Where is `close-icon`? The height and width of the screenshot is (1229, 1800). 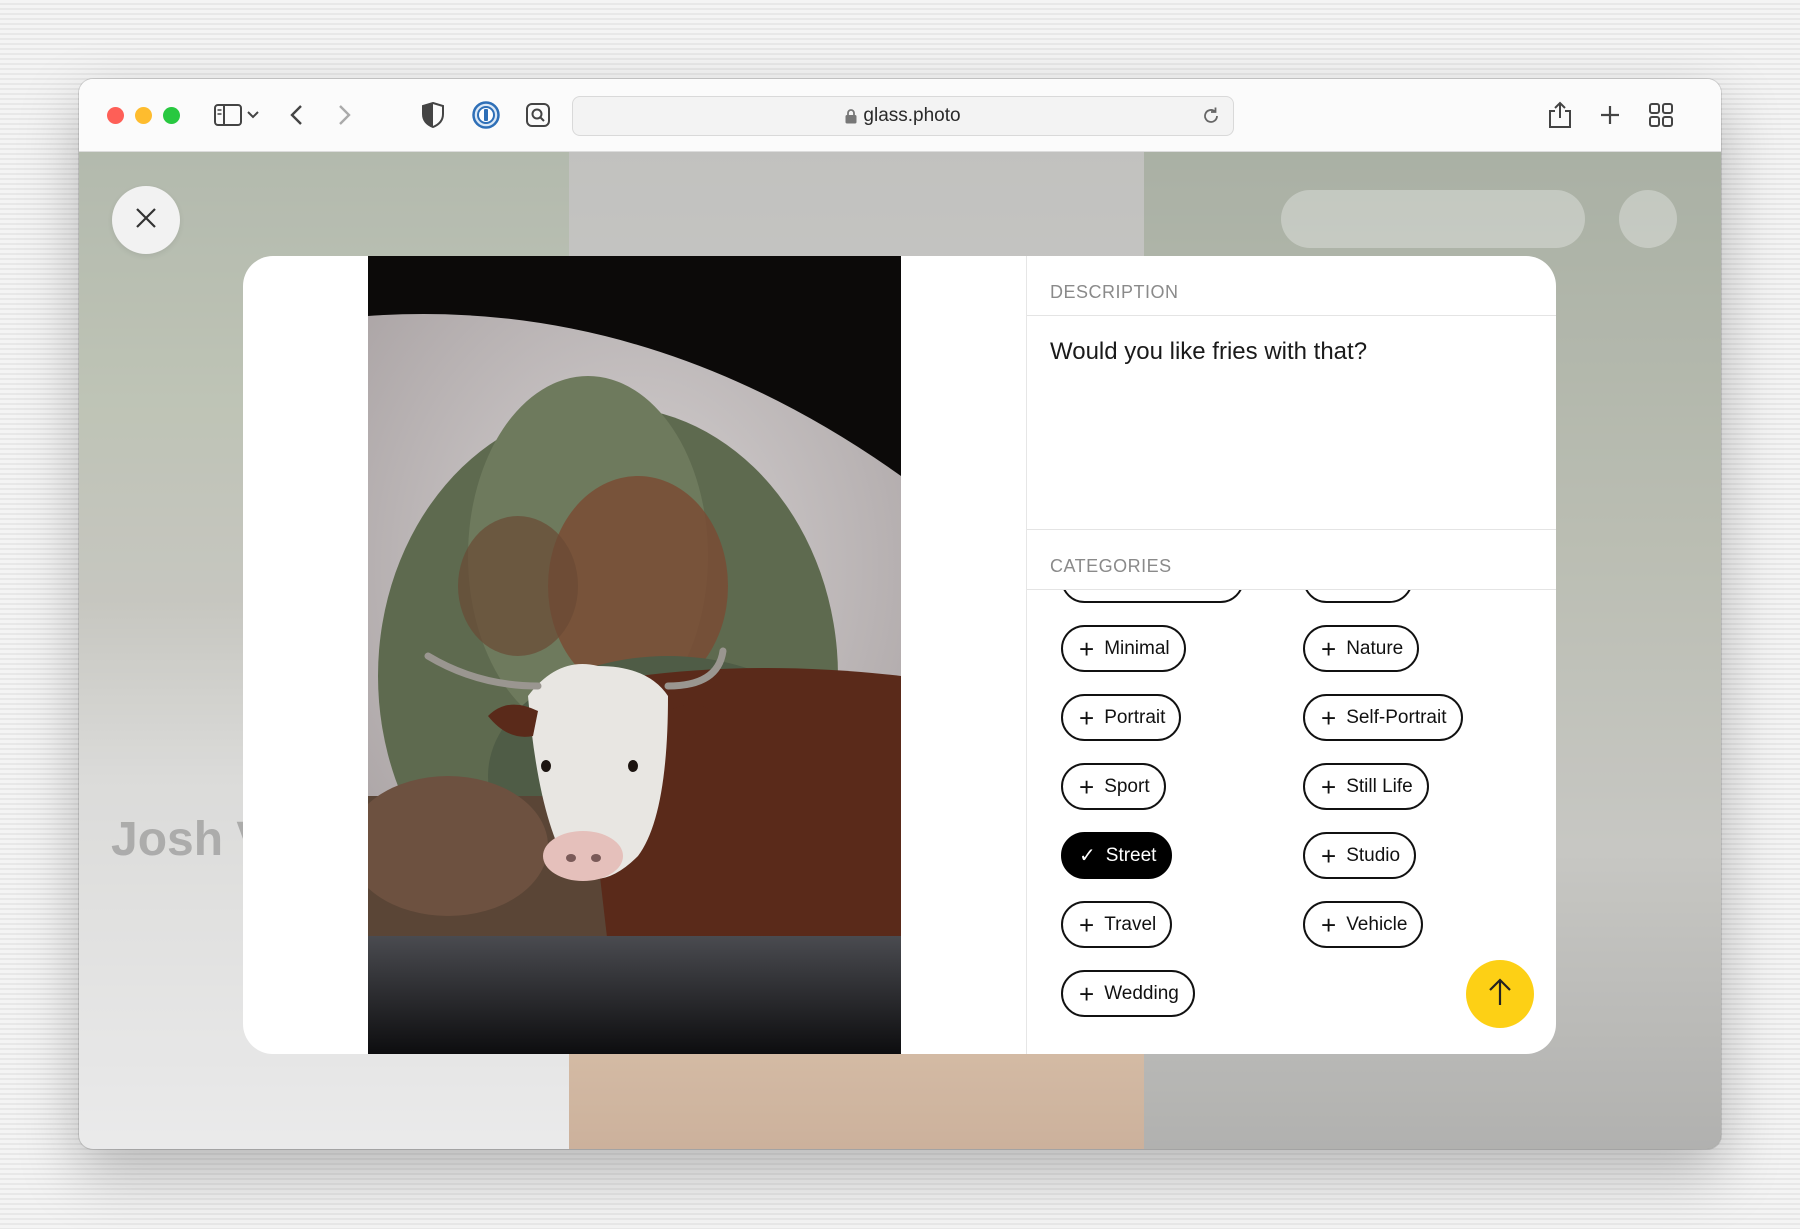 close-icon is located at coordinates (146, 220).